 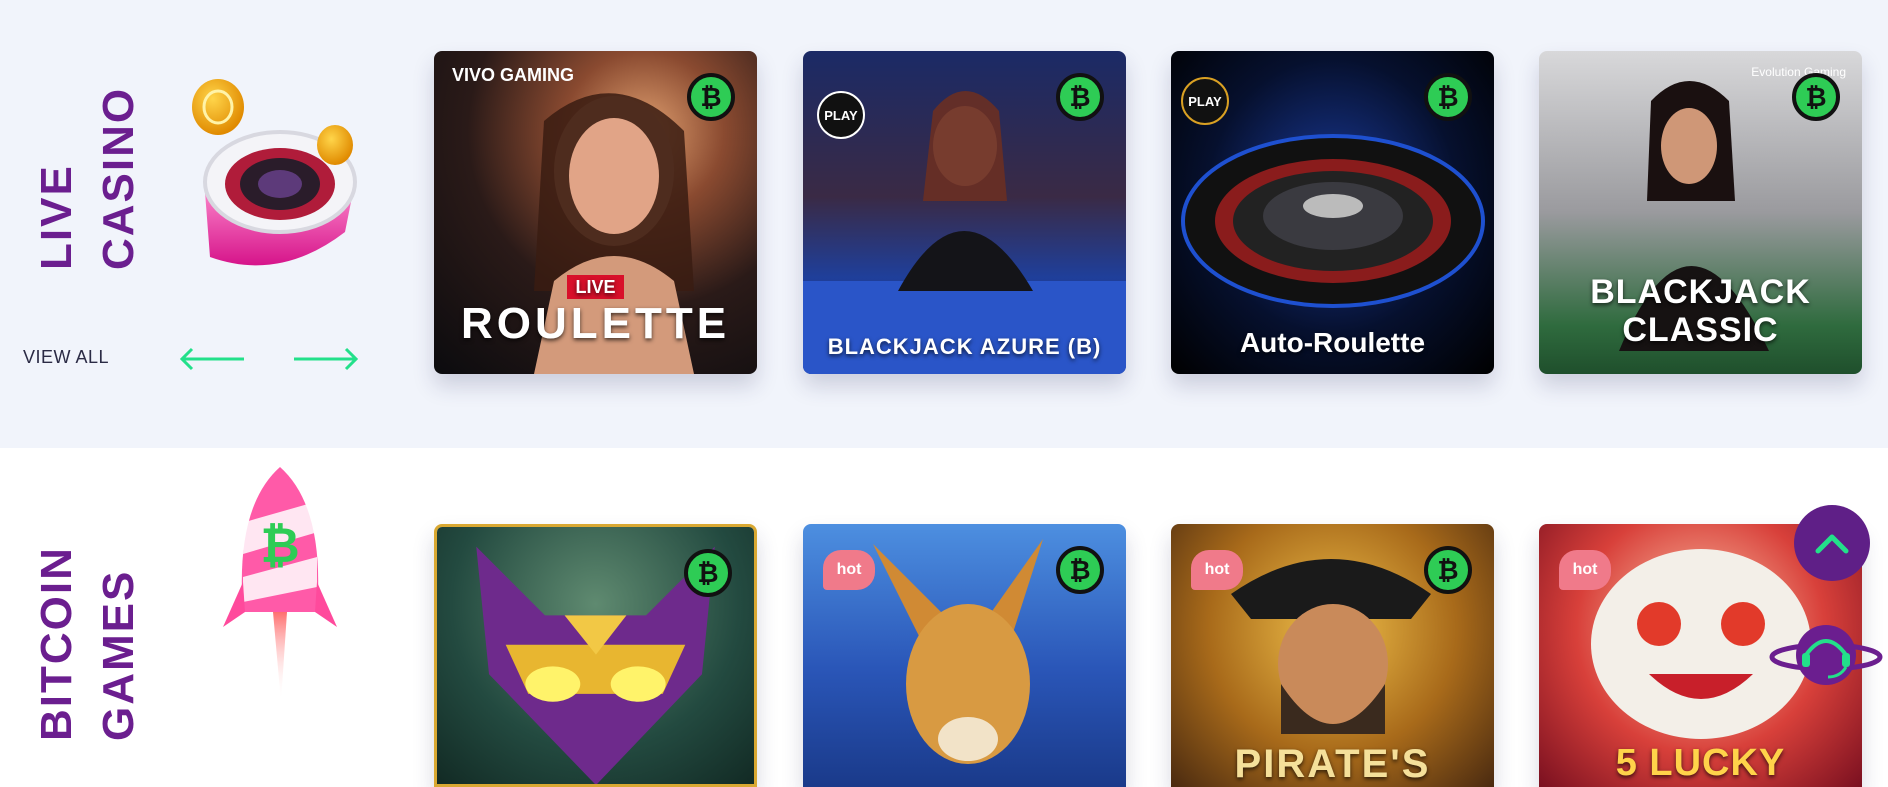 What do you see at coordinates (326, 359) in the screenshot?
I see `arrow-right-icon` at bounding box center [326, 359].